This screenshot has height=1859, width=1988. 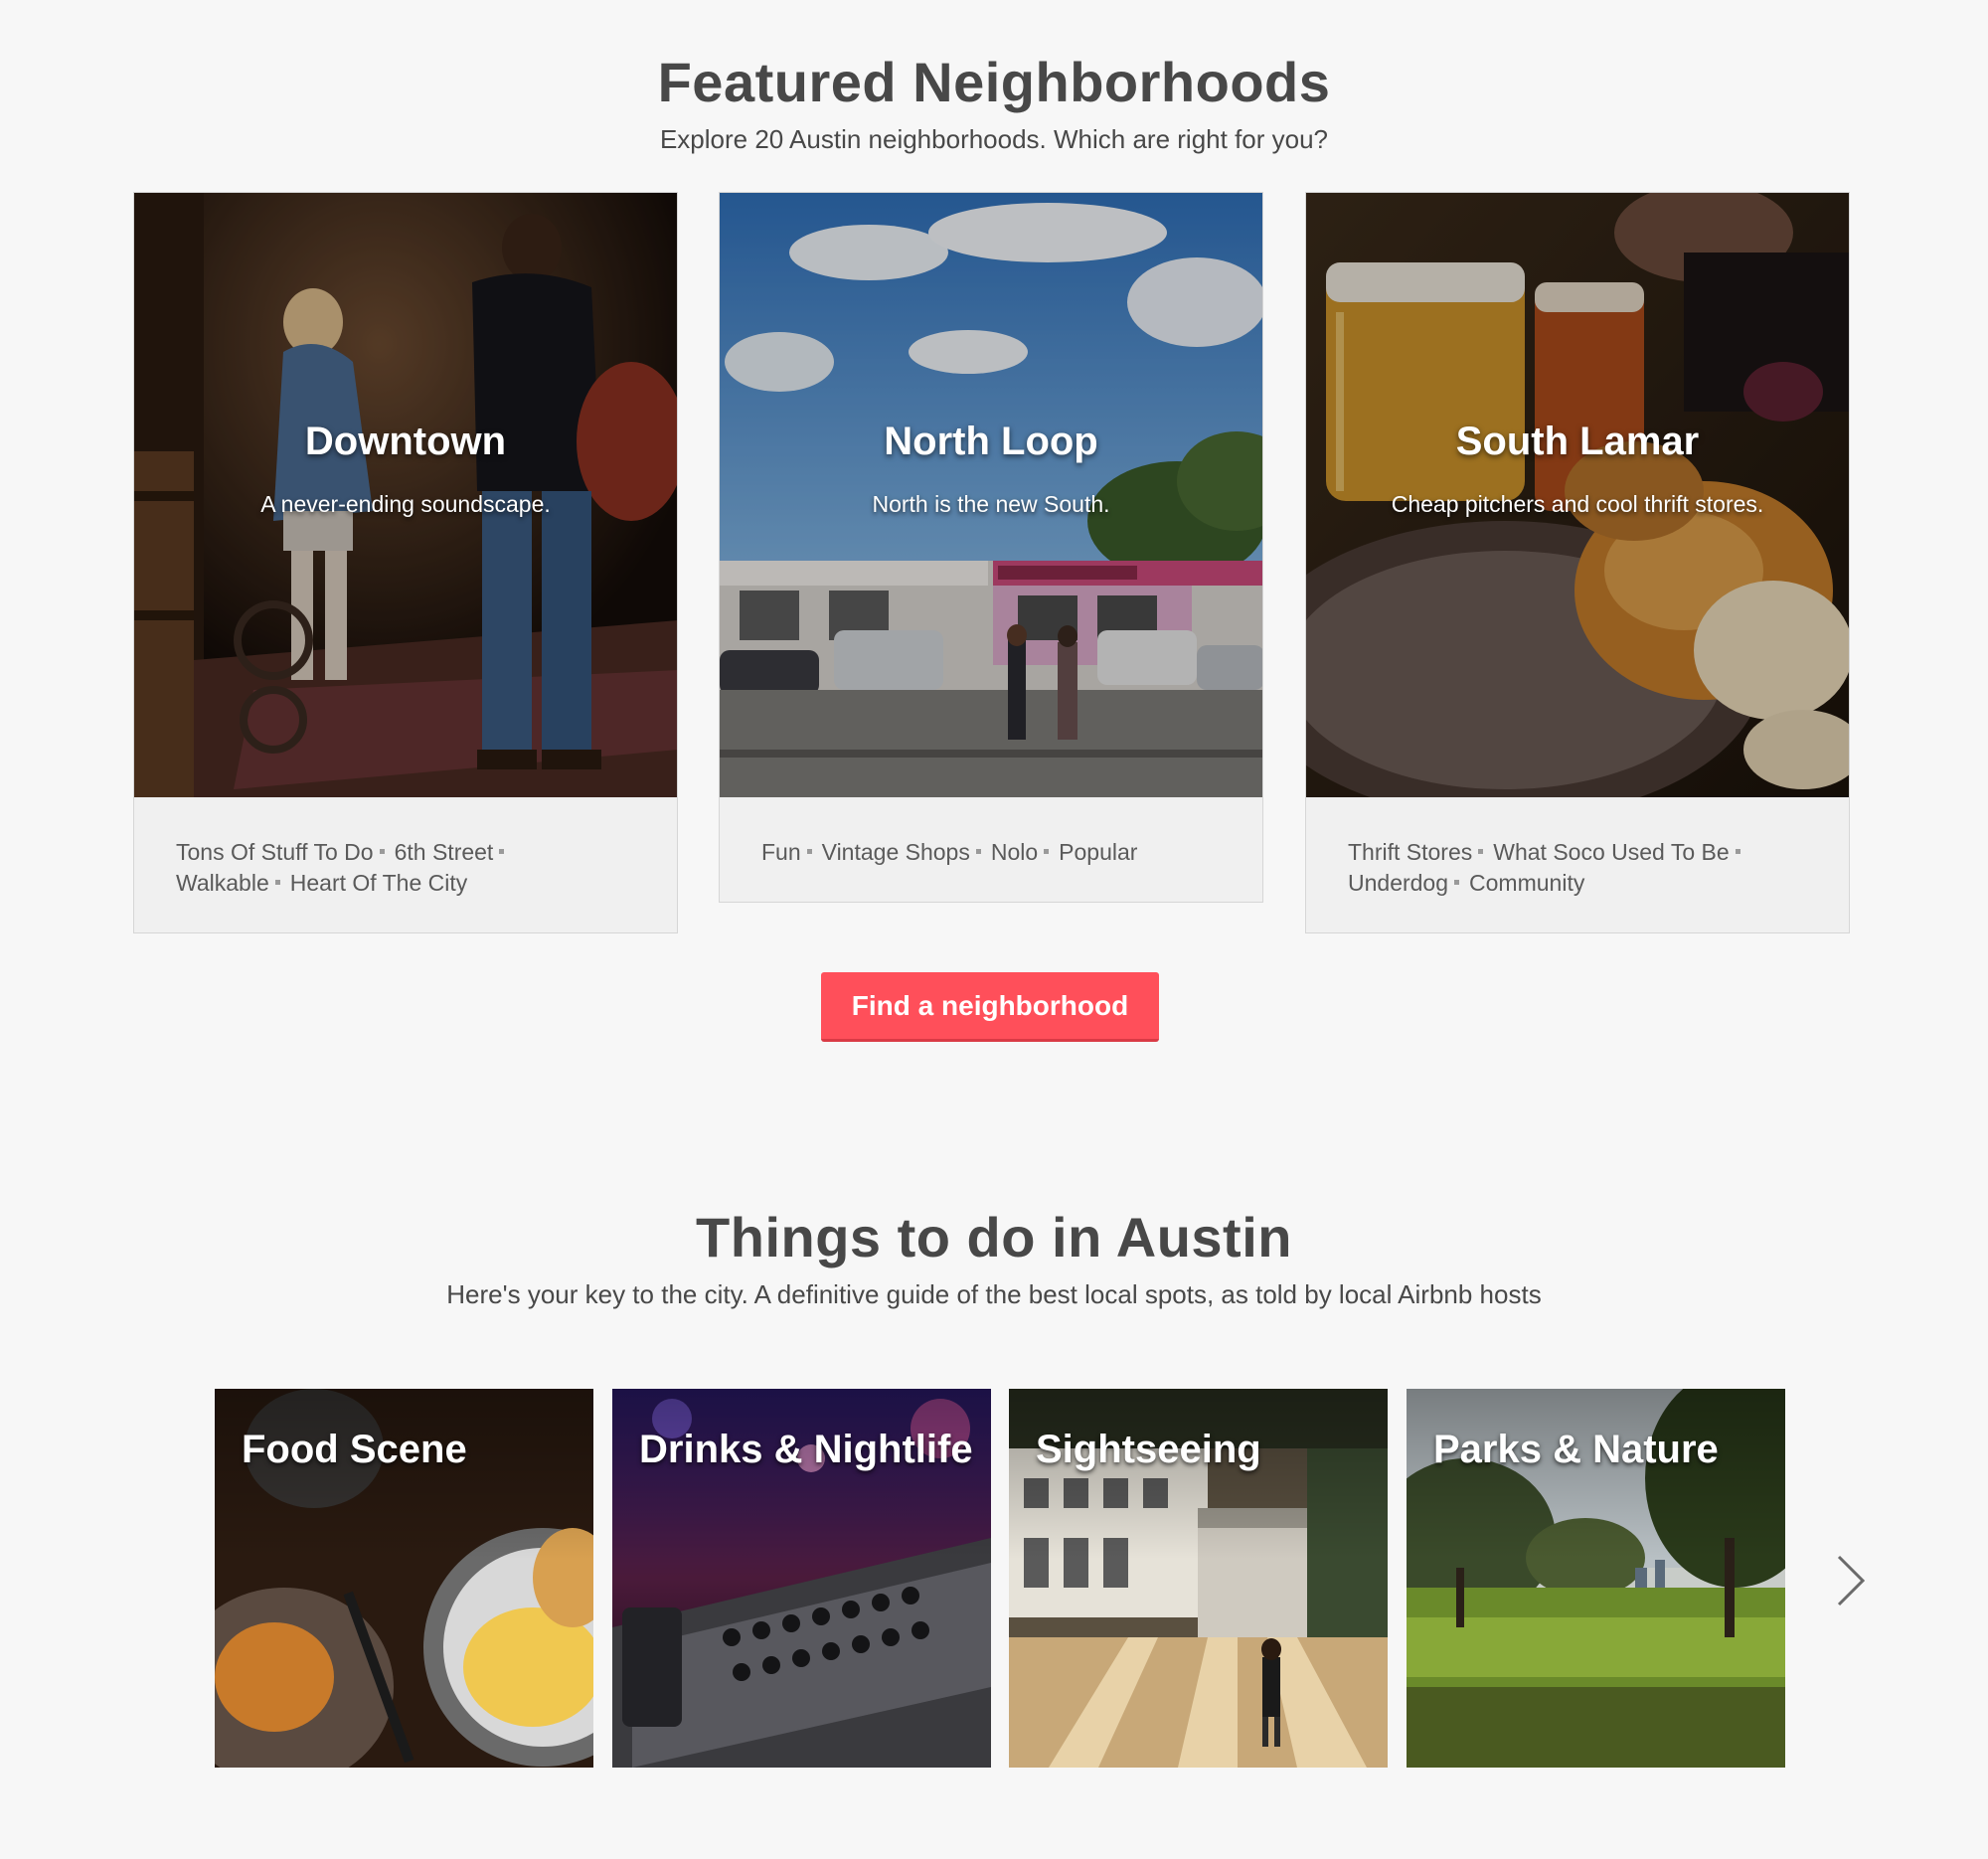 What do you see at coordinates (1148, 1449) in the screenshot?
I see `category-label: Sightseeing` at bounding box center [1148, 1449].